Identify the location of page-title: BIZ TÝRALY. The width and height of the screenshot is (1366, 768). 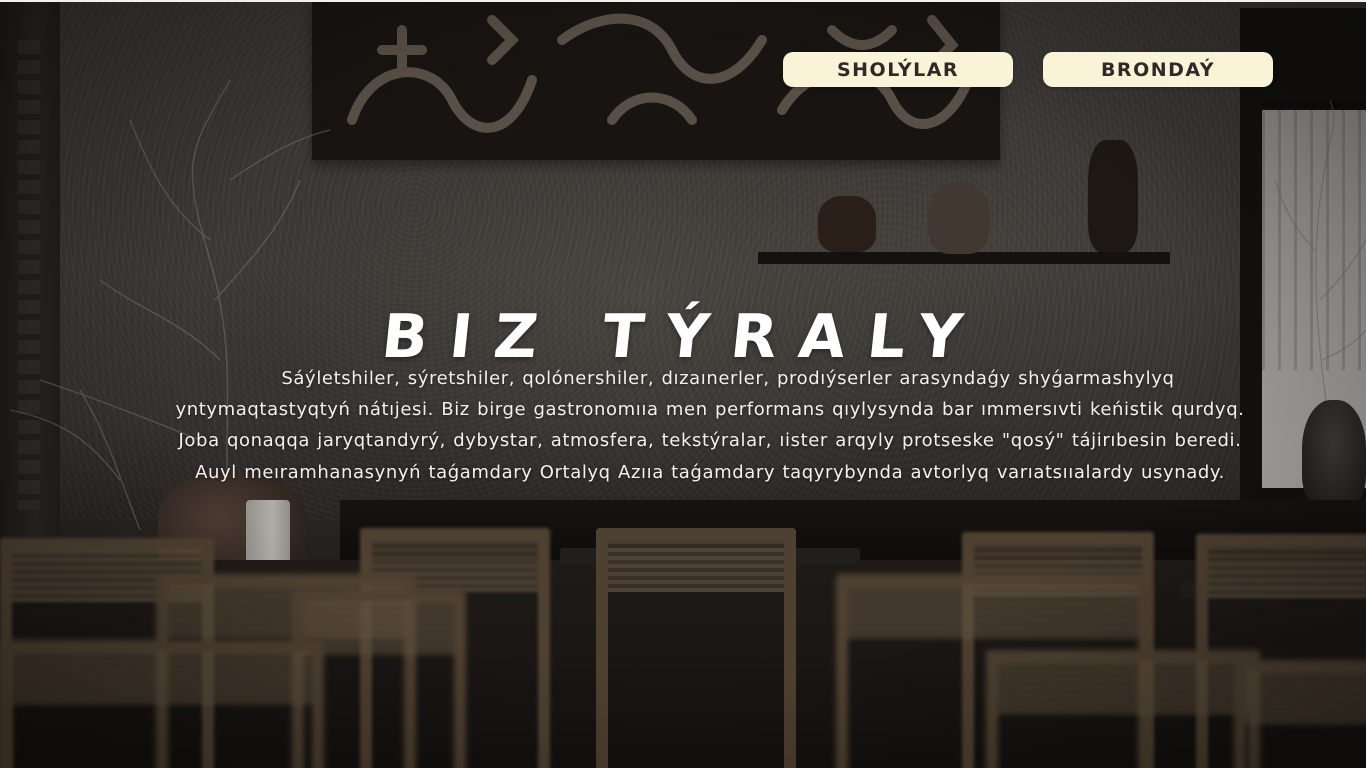
(683, 337).